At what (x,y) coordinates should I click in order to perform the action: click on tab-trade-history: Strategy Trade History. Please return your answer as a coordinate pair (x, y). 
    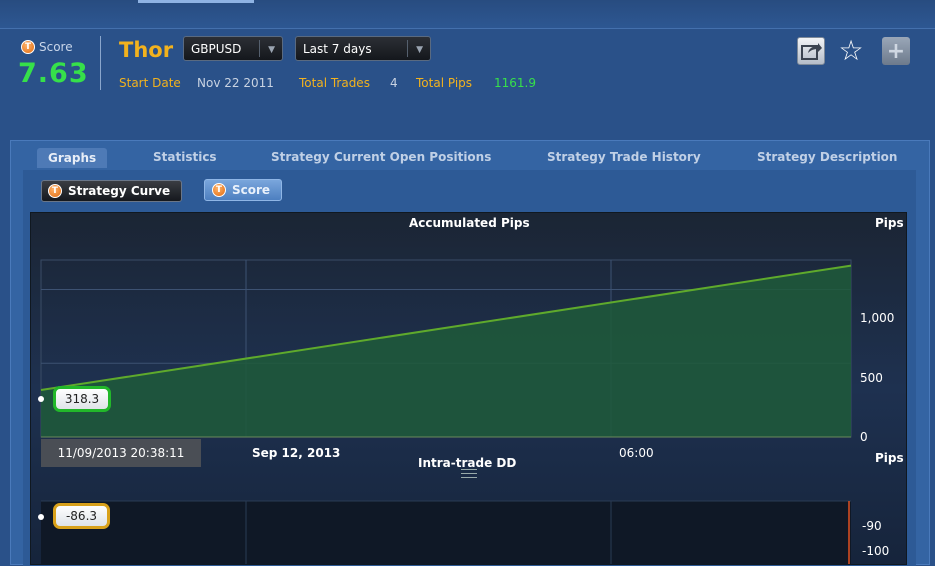
    Looking at the image, I should click on (624, 157).